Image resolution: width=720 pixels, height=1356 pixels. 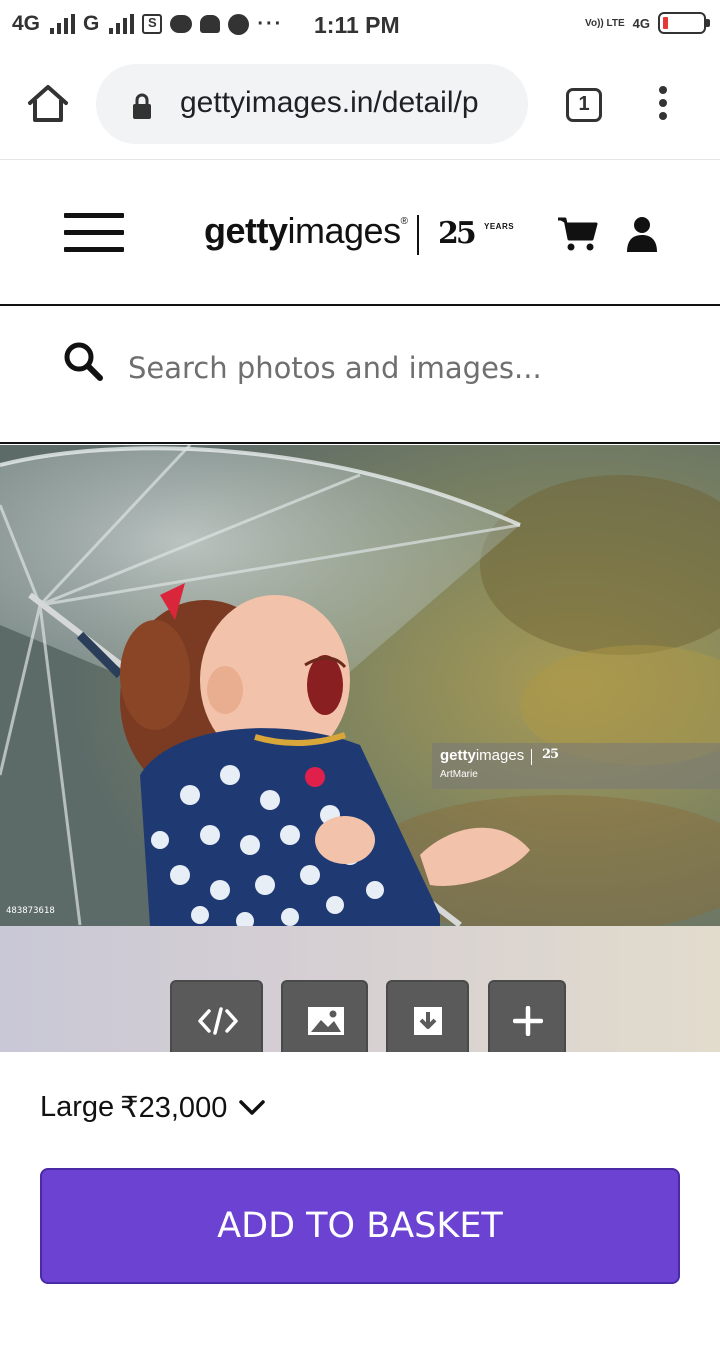 What do you see at coordinates (83, 361) in the screenshot?
I see `search-icon` at bounding box center [83, 361].